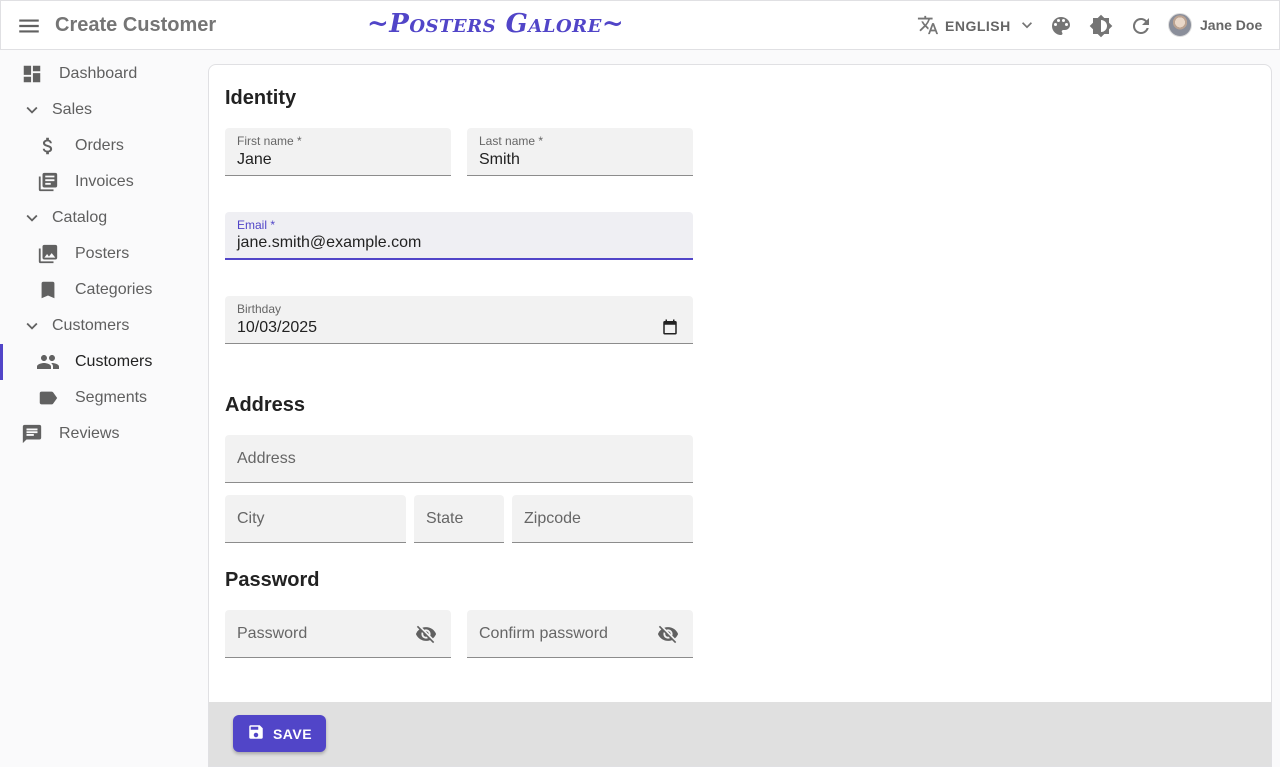 This screenshot has width=1280, height=767. What do you see at coordinates (552, 518) in the screenshot?
I see `zipcode-placeholder: Zipcode` at bounding box center [552, 518].